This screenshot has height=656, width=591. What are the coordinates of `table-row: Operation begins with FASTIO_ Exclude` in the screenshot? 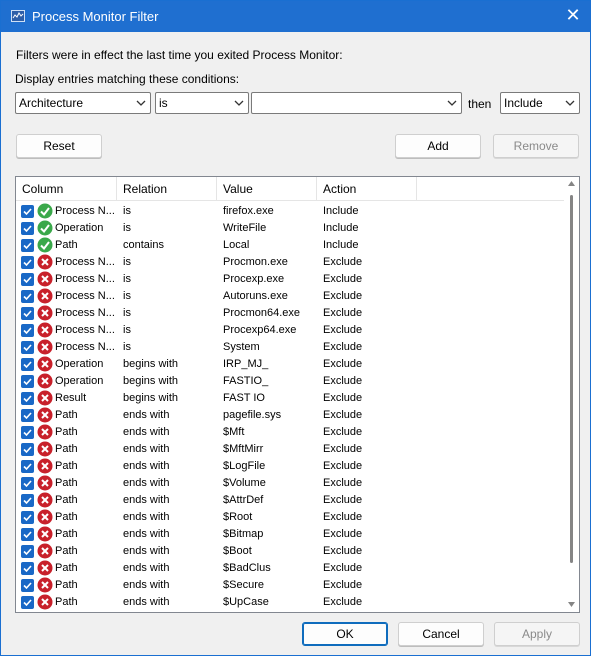 It's located at (290, 381).